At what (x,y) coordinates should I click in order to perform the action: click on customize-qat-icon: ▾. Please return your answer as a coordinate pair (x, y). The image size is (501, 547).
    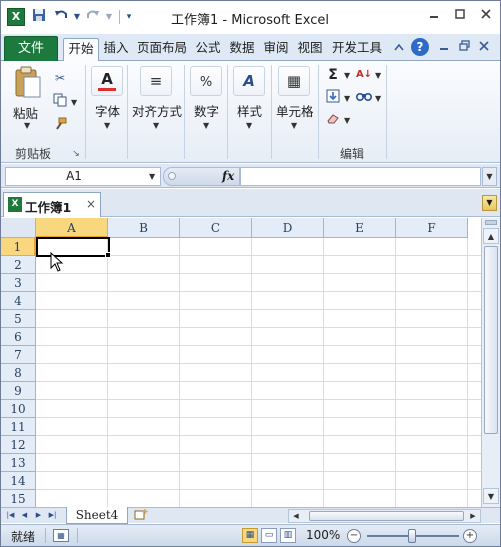
    Looking at the image, I should click on (129, 17).